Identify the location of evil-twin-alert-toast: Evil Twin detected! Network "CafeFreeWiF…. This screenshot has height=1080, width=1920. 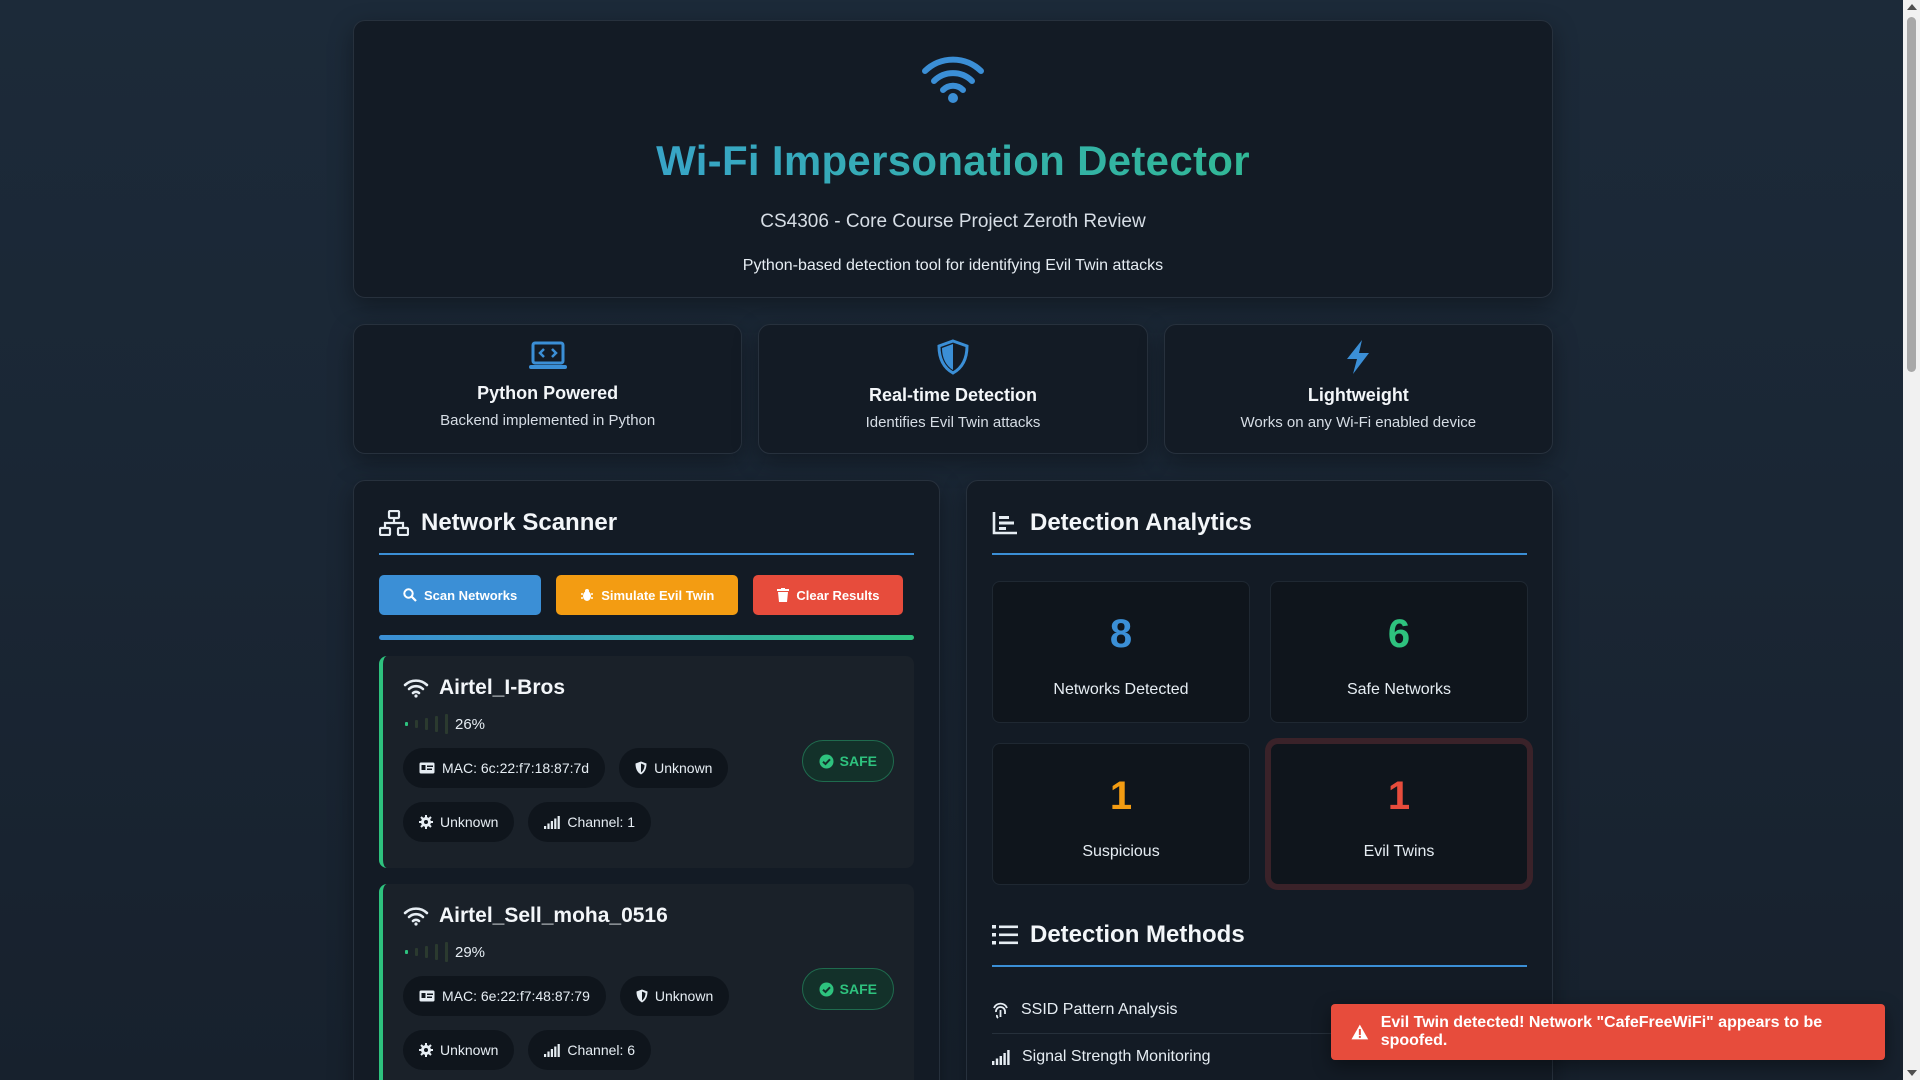
(1608, 1032).